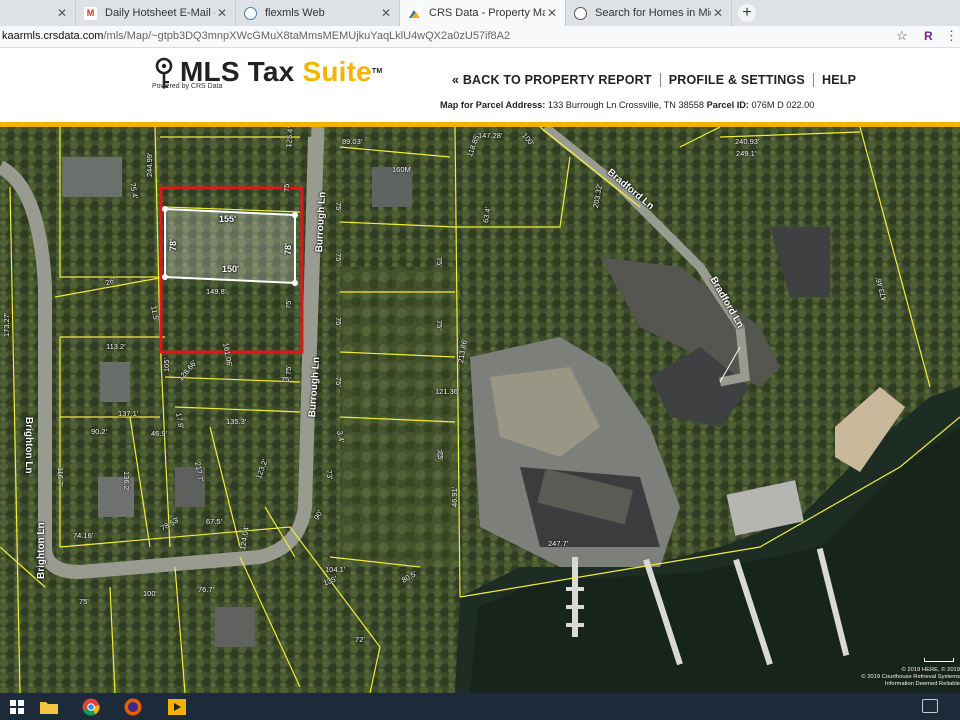 This screenshot has height=720, width=960. Describe the element at coordinates (60, 477) in the screenshot. I see `lot-dimension: 116.7'` at that location.